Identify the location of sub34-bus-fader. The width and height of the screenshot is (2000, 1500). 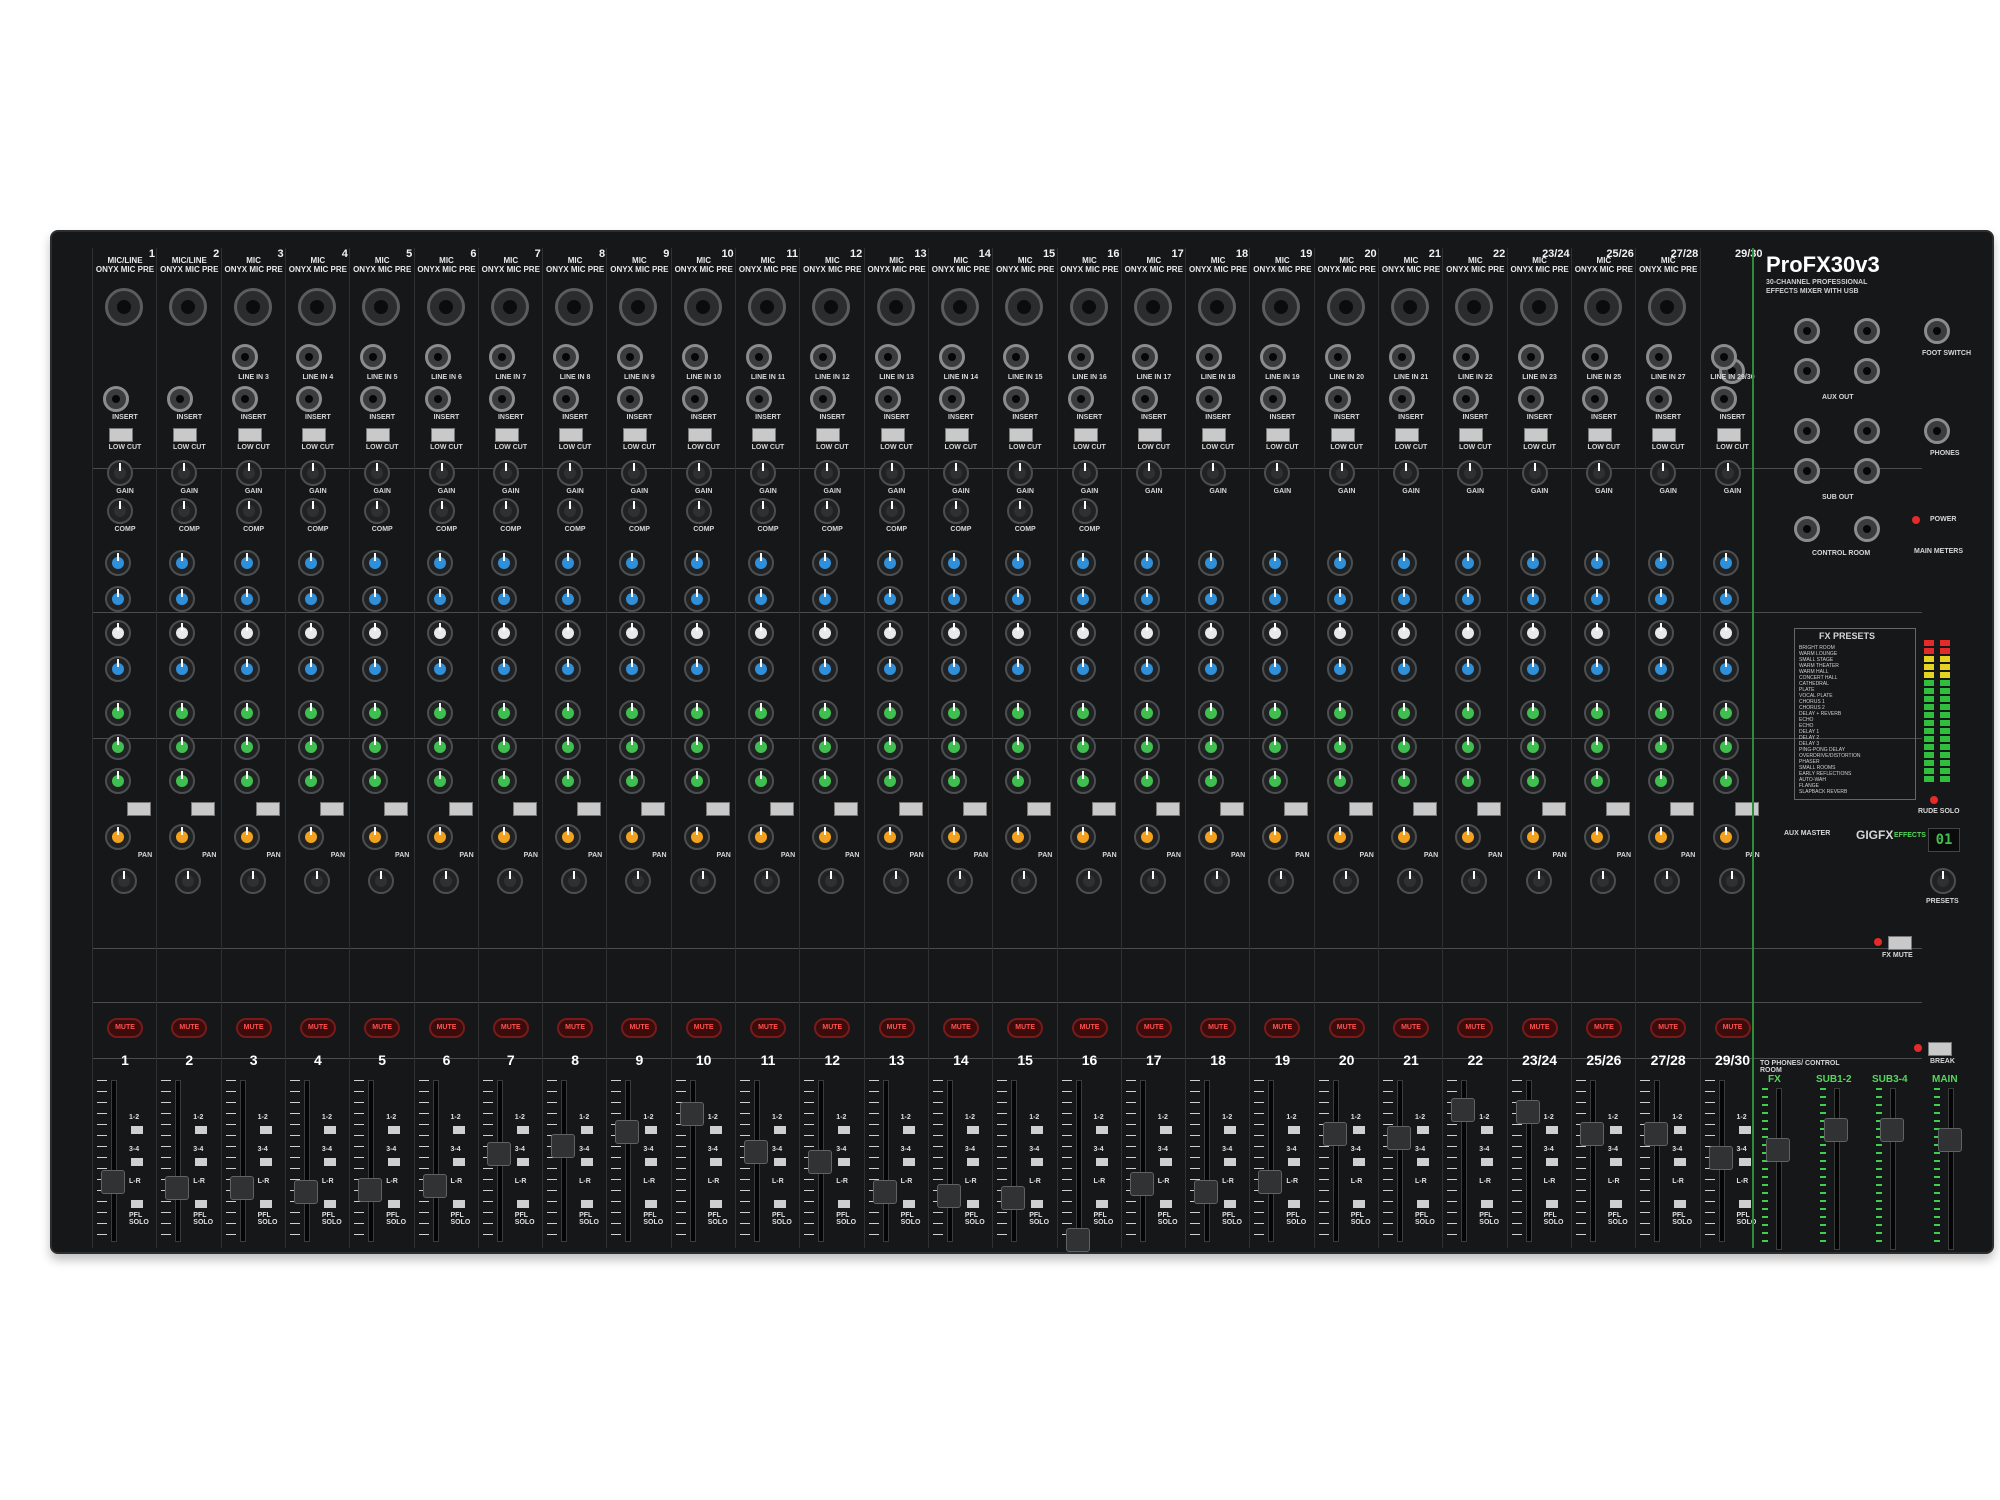
(1900, 1170).